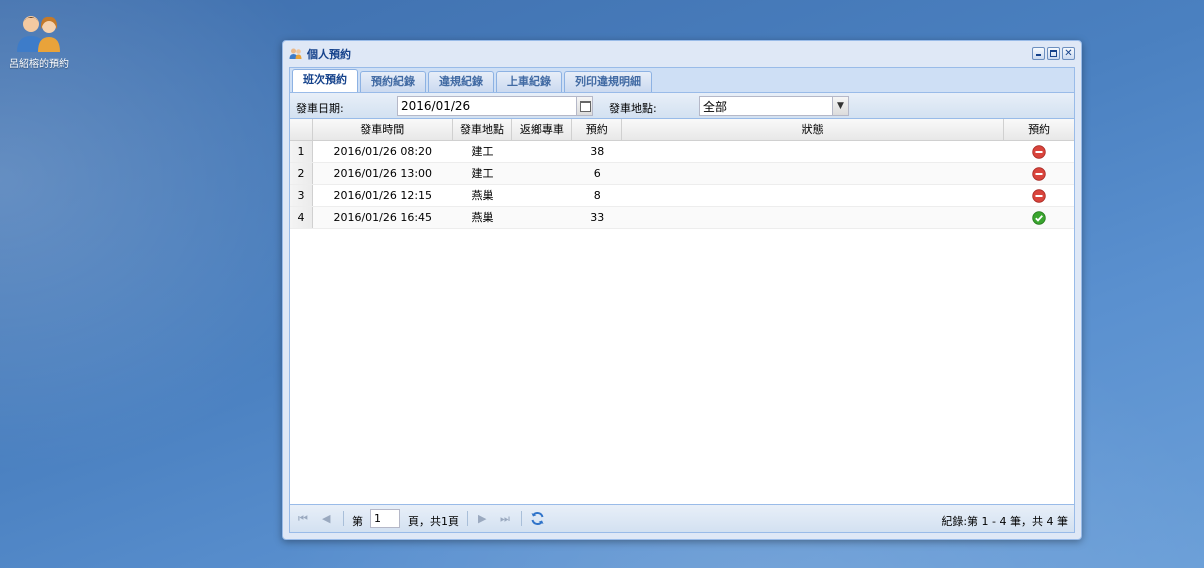 The image size is (1204, 568). Describe the element at coordinates (482, 518) in the screenshot. I see `next-page-icon: ▶` at that location.